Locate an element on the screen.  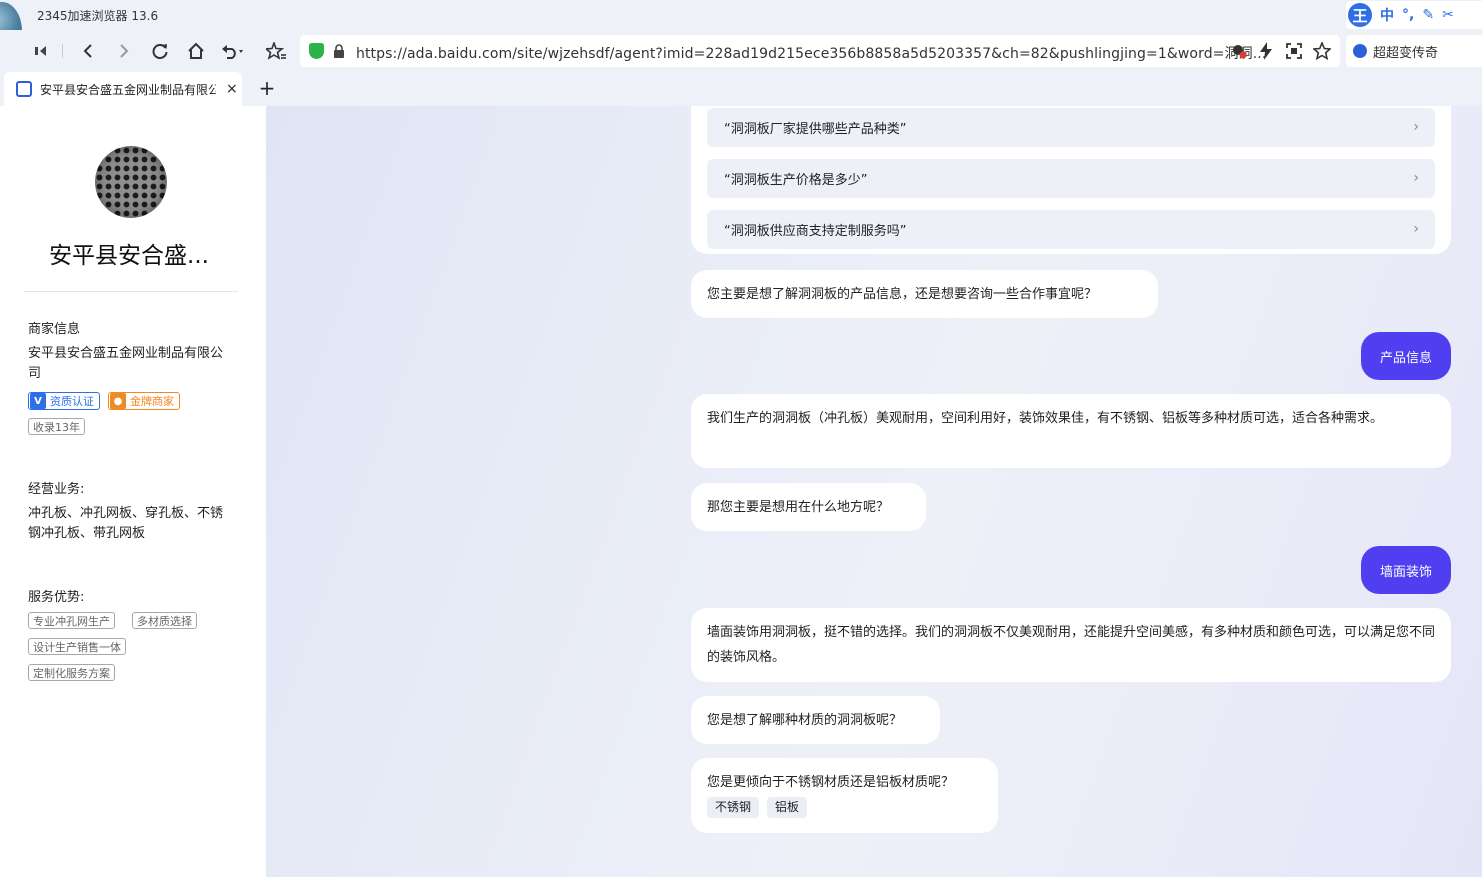
advantage-tag: 专业冲孔网生产 is located at coordinates (71, 620).